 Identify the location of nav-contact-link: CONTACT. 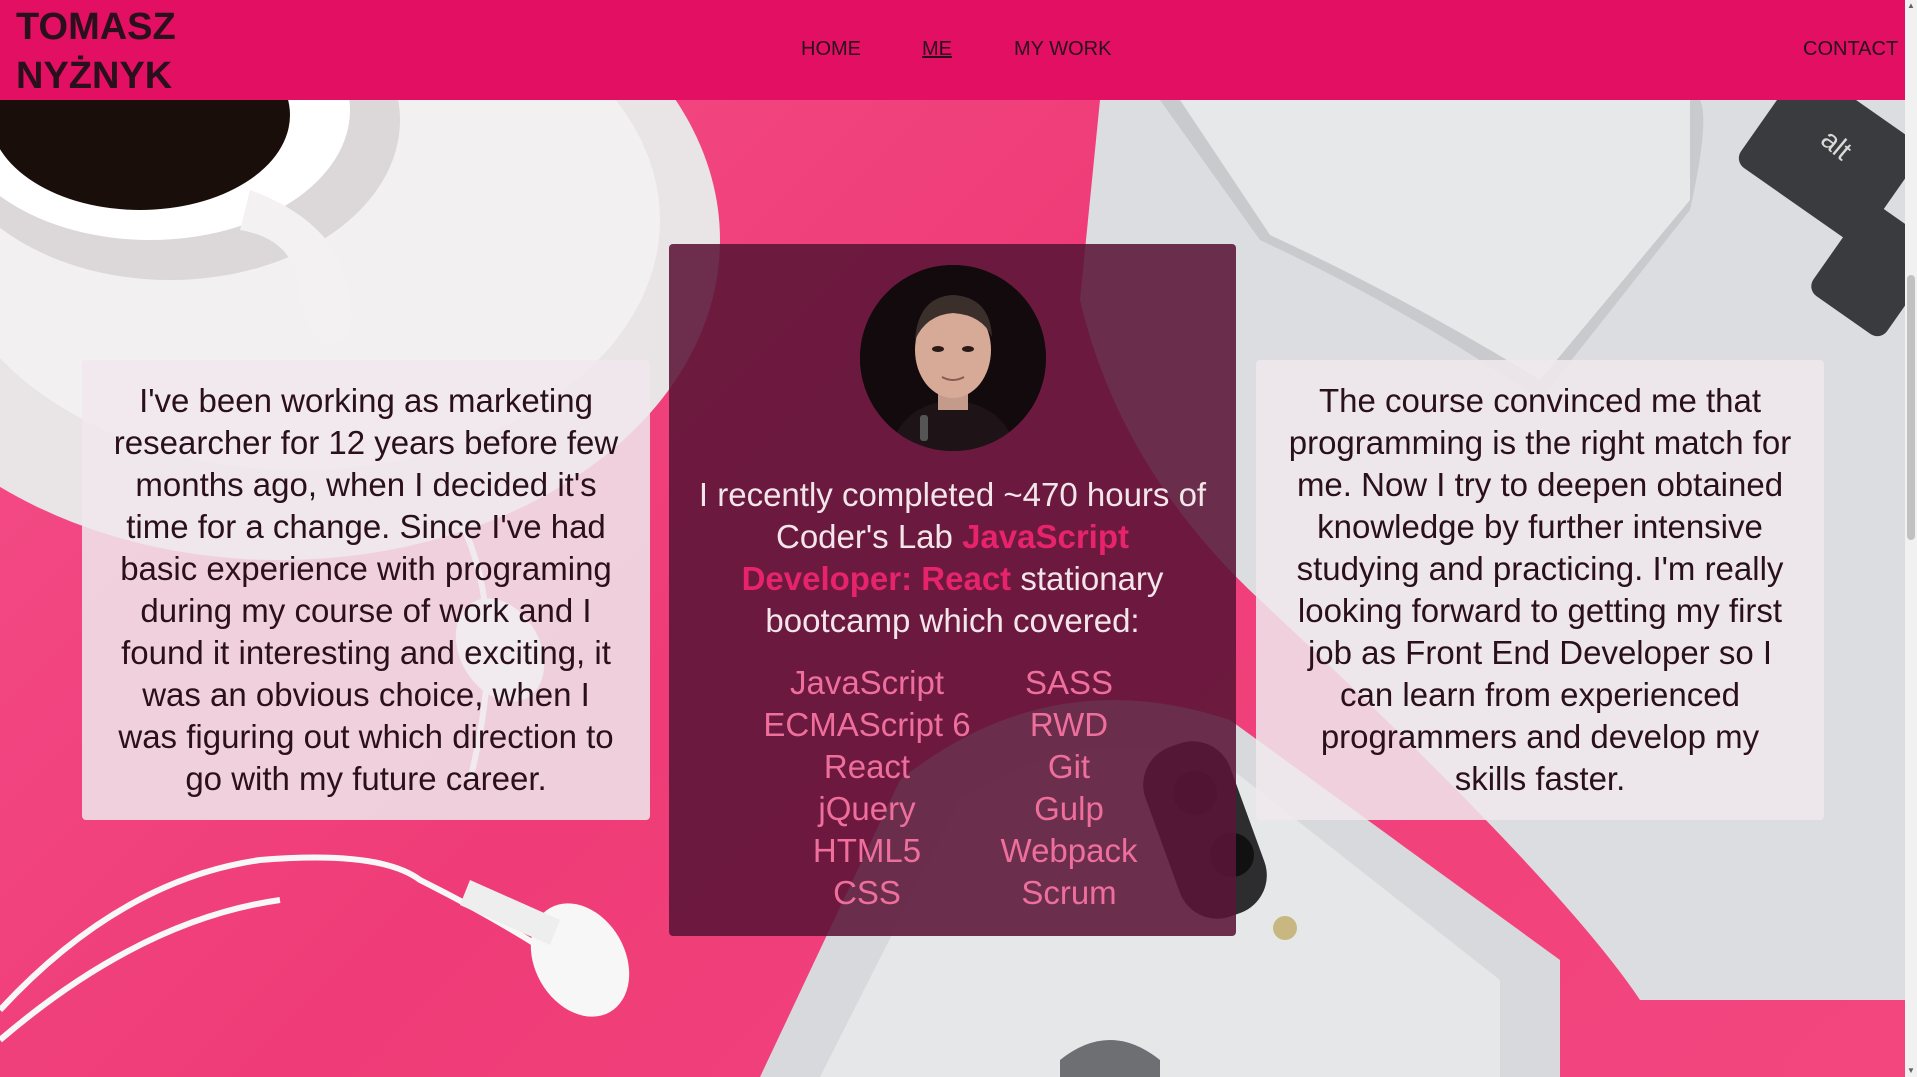
(1850, 49).